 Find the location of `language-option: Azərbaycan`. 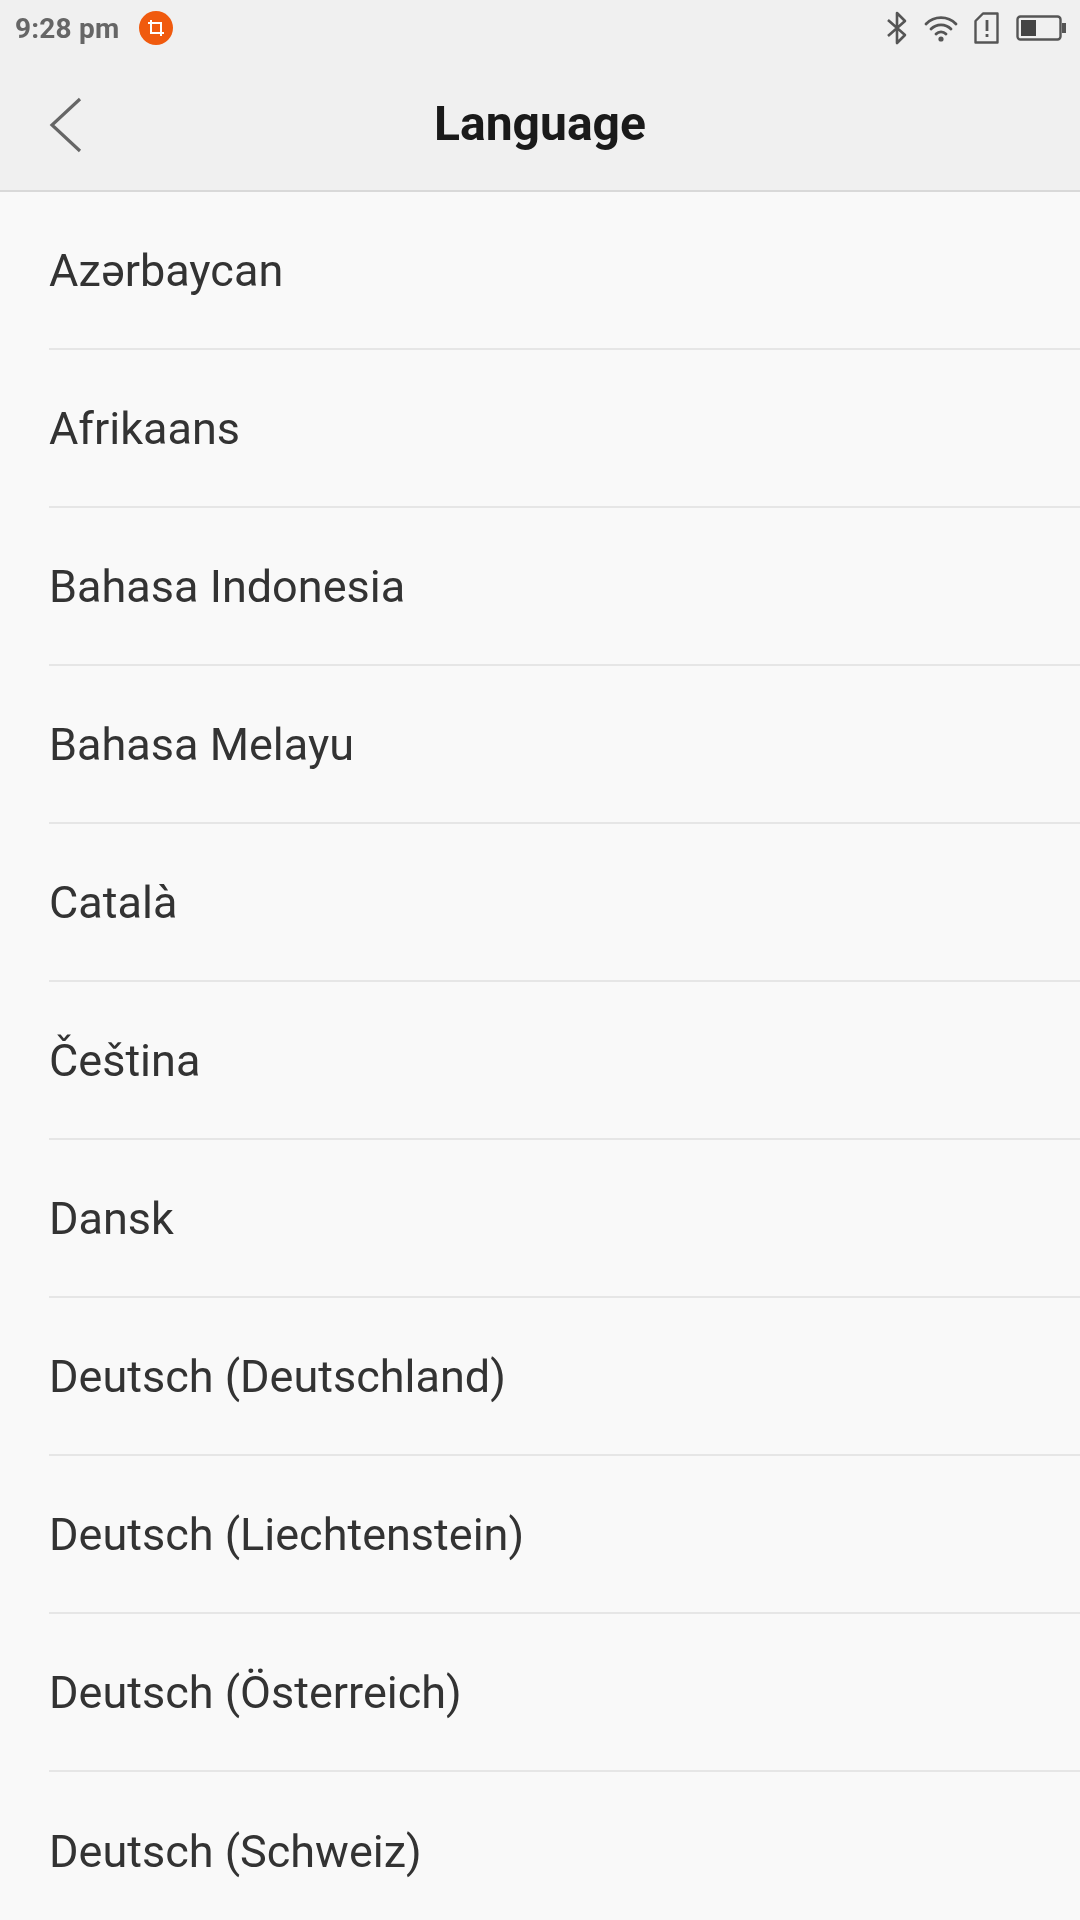

language-option: Azərbaycan is located at coordinates (166, 270).